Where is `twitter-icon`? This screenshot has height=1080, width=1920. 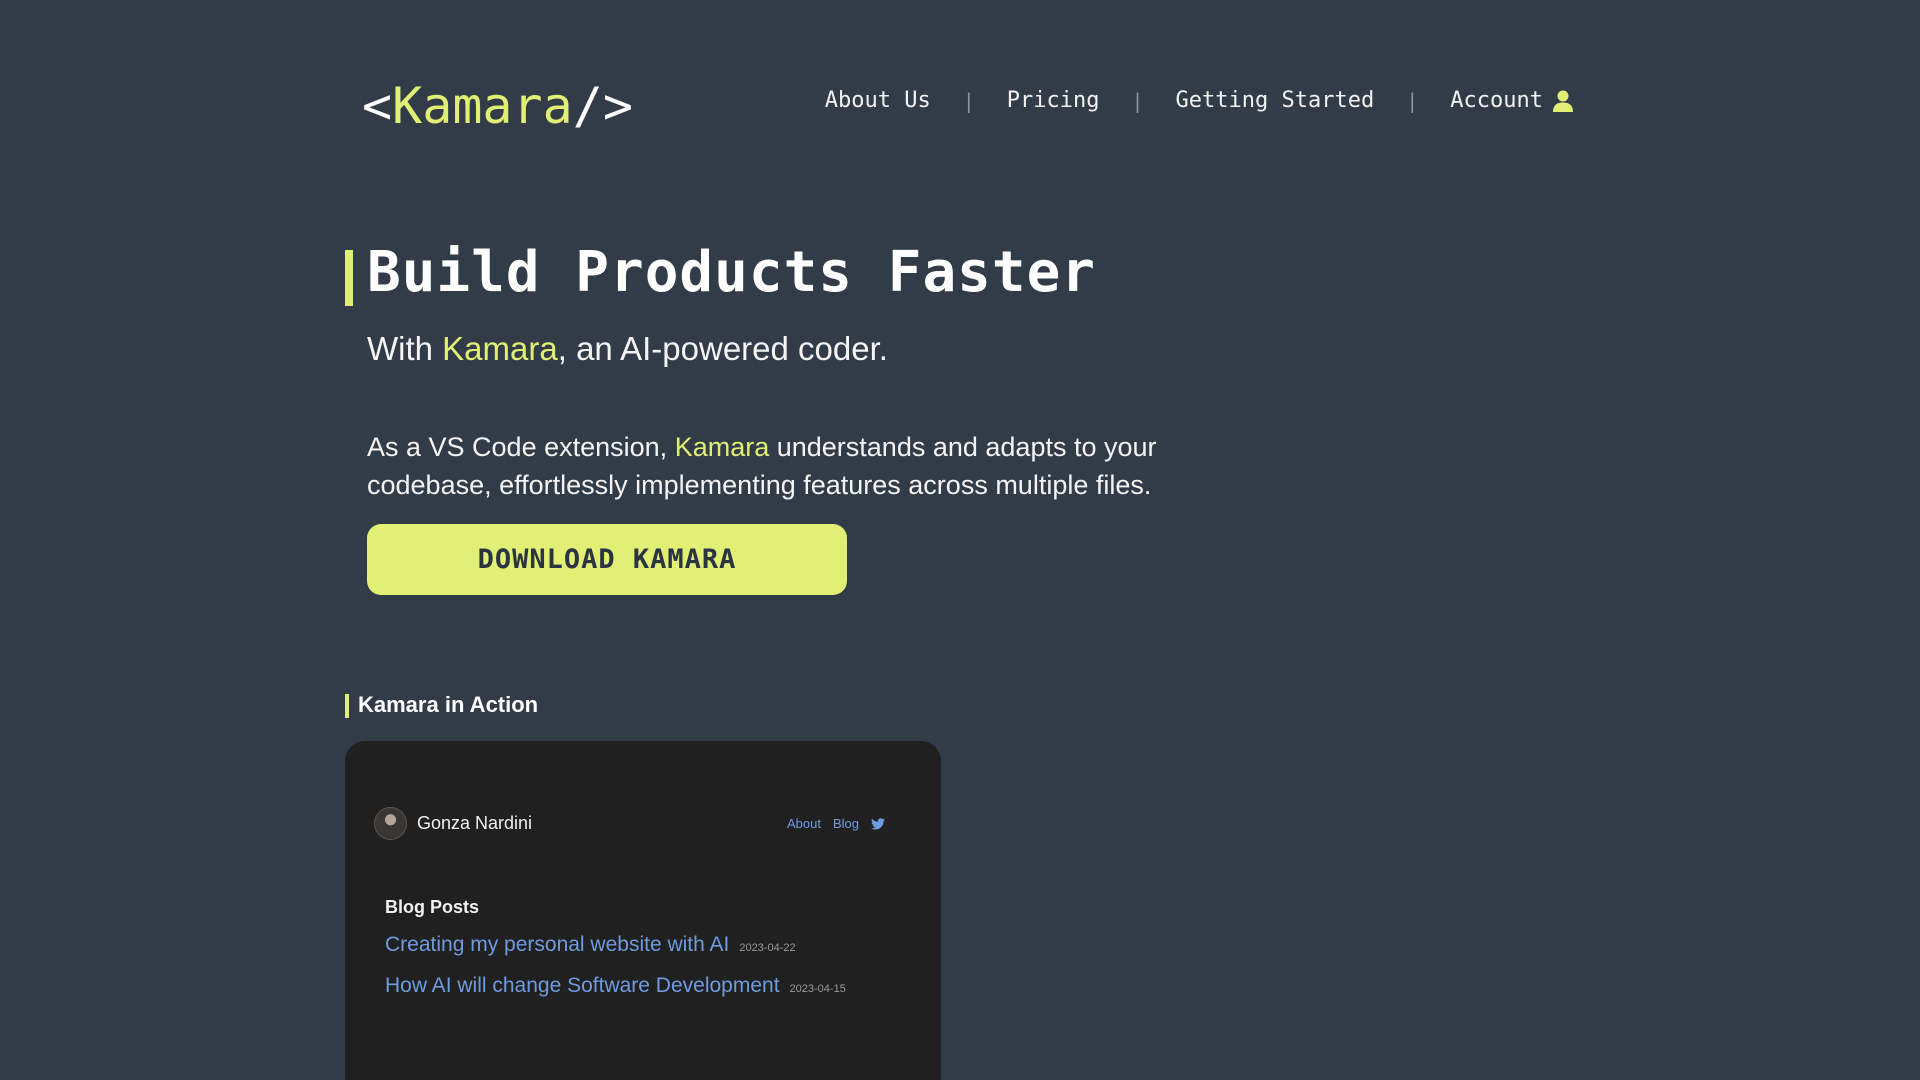 twitter-icon is located at coordinates (878, 823).